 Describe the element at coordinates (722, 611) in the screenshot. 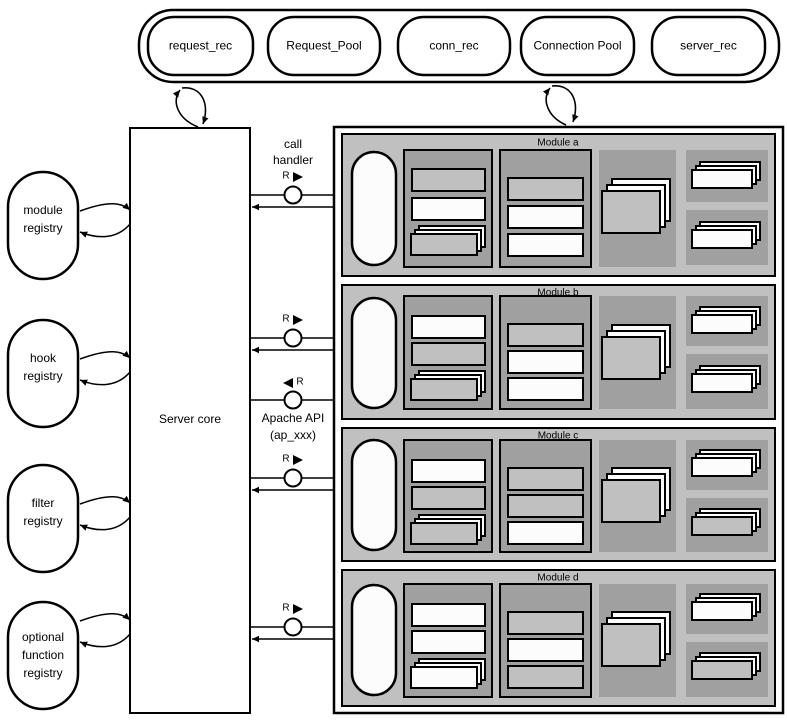

I see `module-d-panel-4-stack-front` at that location.